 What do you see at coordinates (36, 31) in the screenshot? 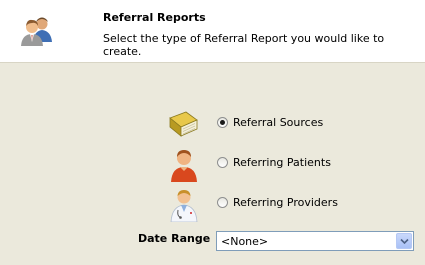
I see `users-icon` at bounding box center [36, 31].